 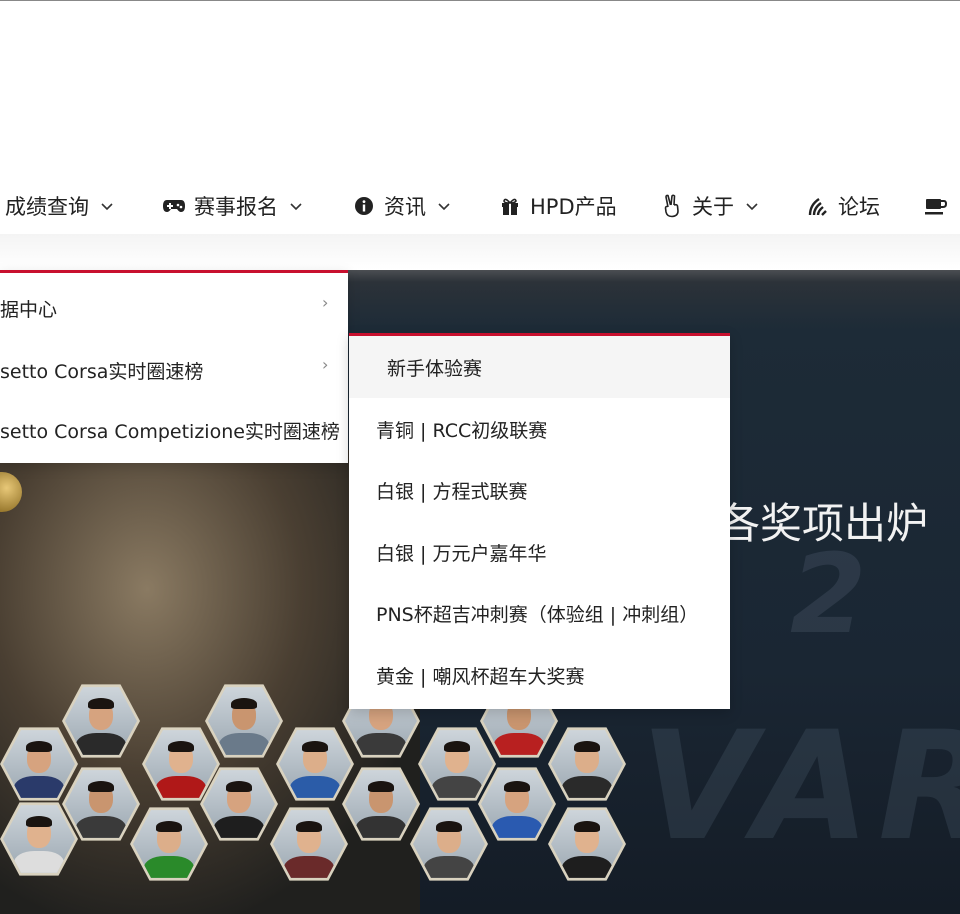 I want to click on submenu-item-label: 白银 | 方程式联赛, so click(x=452, y=491).